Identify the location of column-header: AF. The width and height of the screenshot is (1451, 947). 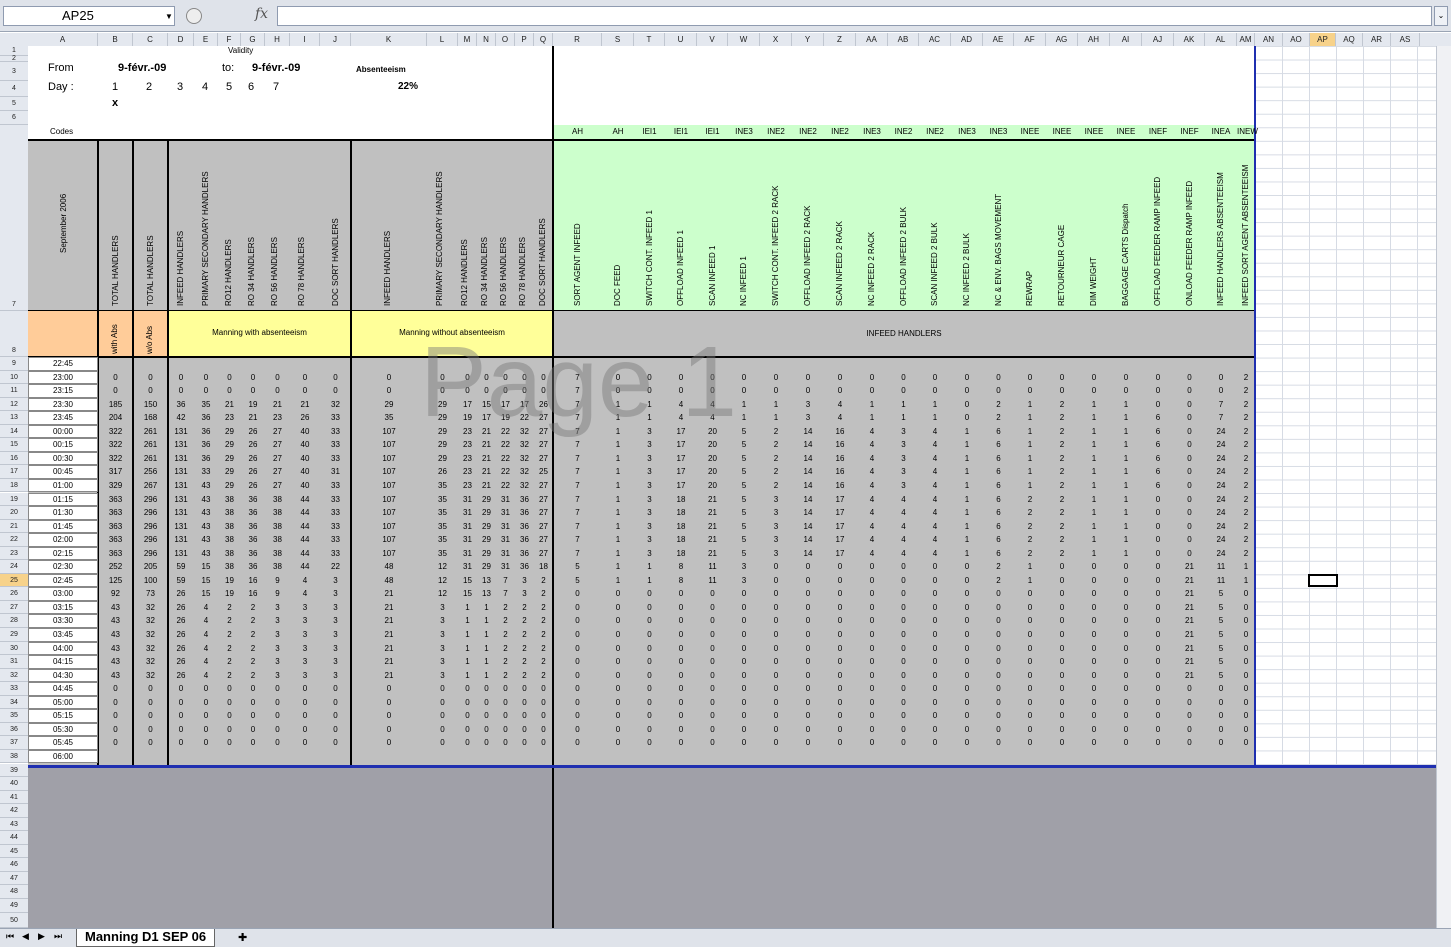
(1030, 39).